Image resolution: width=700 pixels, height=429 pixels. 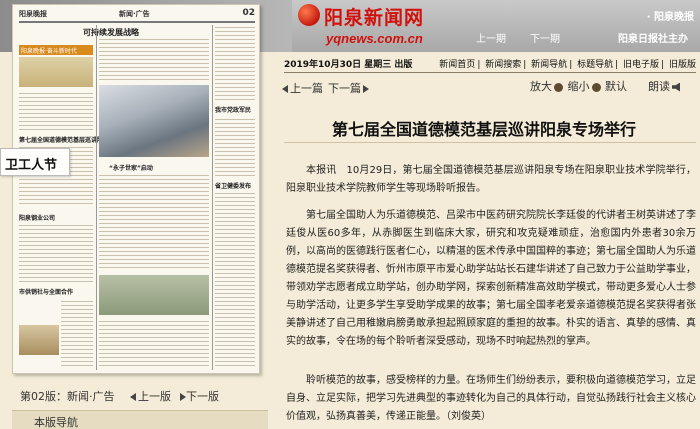 I want to click on zoom-default-label: 默认, so click(x=616, y=86).